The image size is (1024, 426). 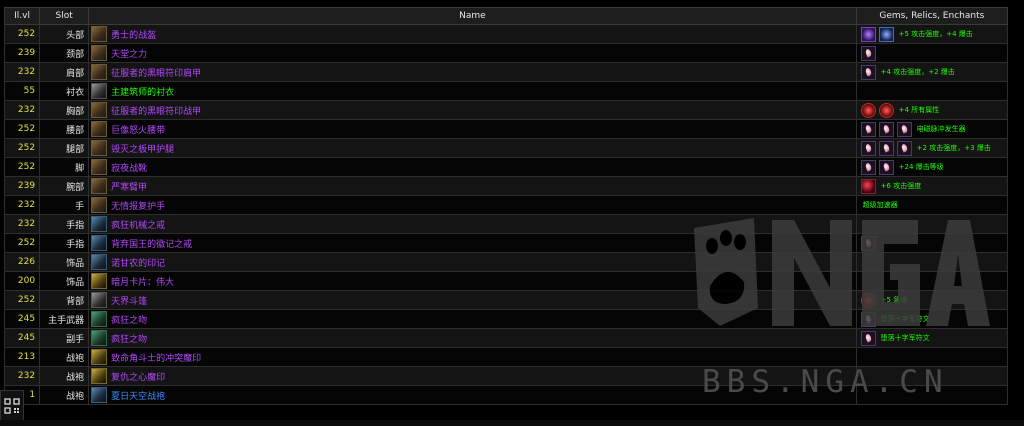 I want to click on item-link: 致命角斗士的冲突魔印, so click(x=156, y=357).